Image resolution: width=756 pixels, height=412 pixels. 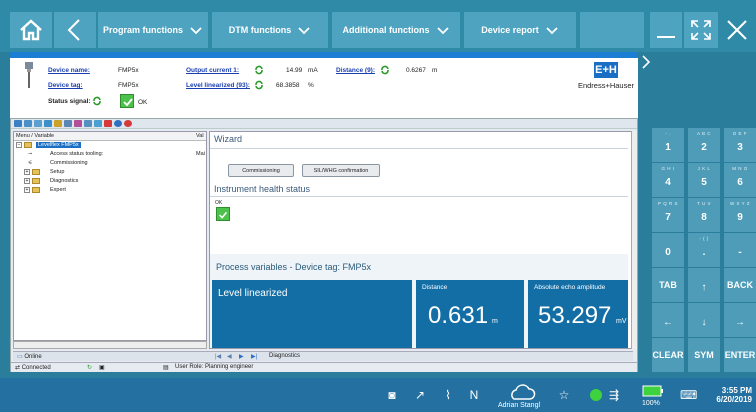 What do you see at coordinates (355, 70) in the screenshot?
I see `distance-label: Distance (9):` at bounding box center [355, 70].